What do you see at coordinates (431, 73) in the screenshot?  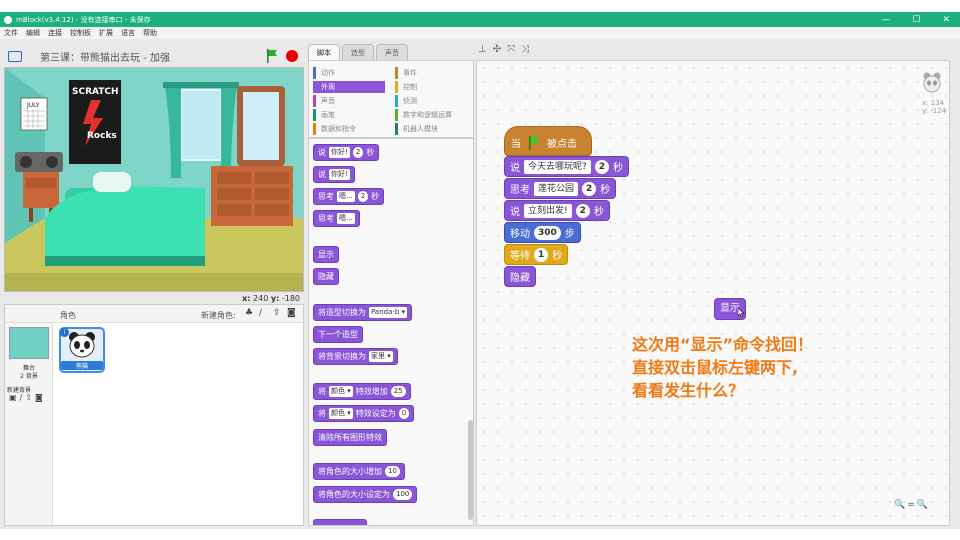 I see `category-events: 事件` at bounding box center [431, 73].